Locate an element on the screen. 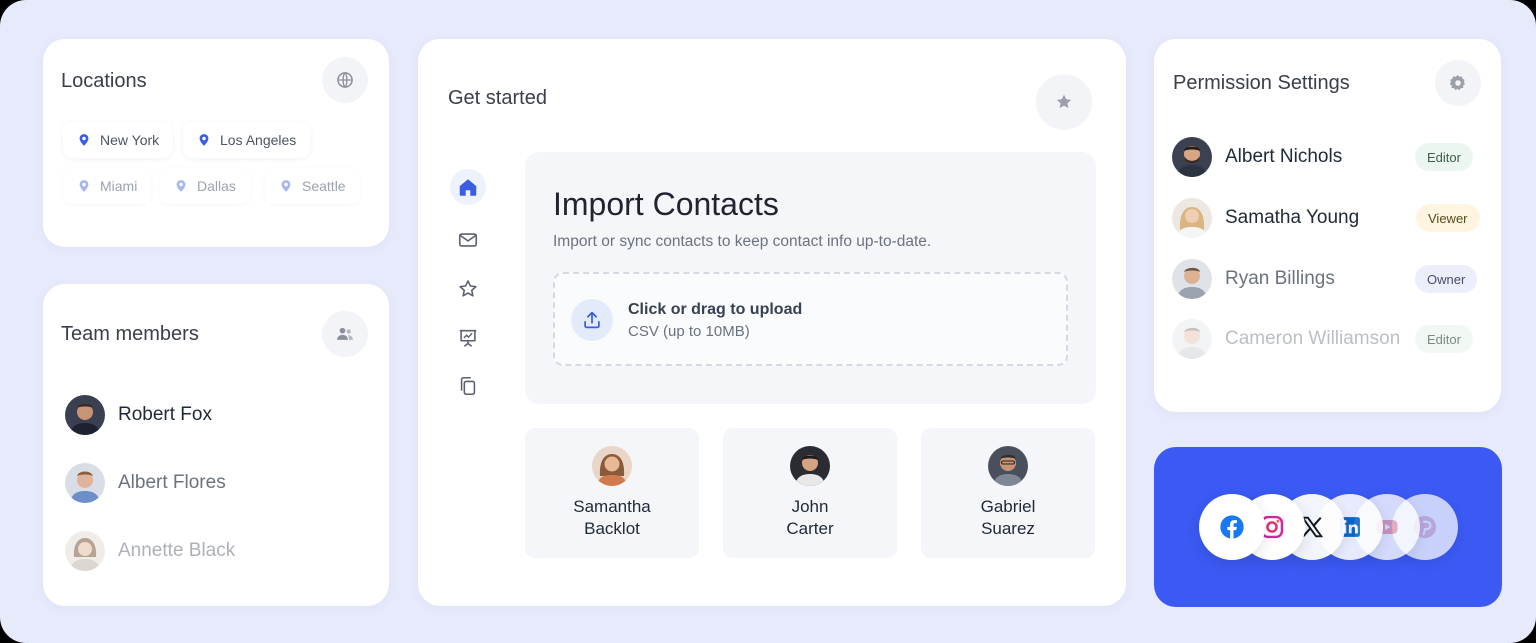 This screenshot has width=1536, height=643. contact-name: Samantha Backlot is located at coordinates (612, 518).